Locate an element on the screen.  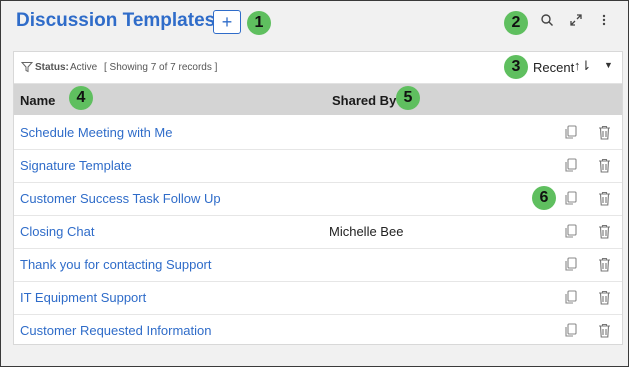
search-icon is located at coordinates (547, 22).